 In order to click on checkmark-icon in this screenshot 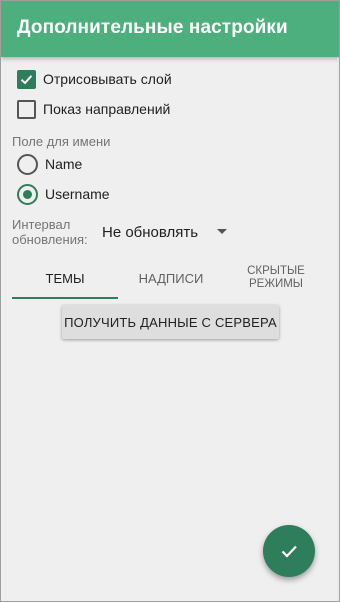, I will do `click(26, 79)`.